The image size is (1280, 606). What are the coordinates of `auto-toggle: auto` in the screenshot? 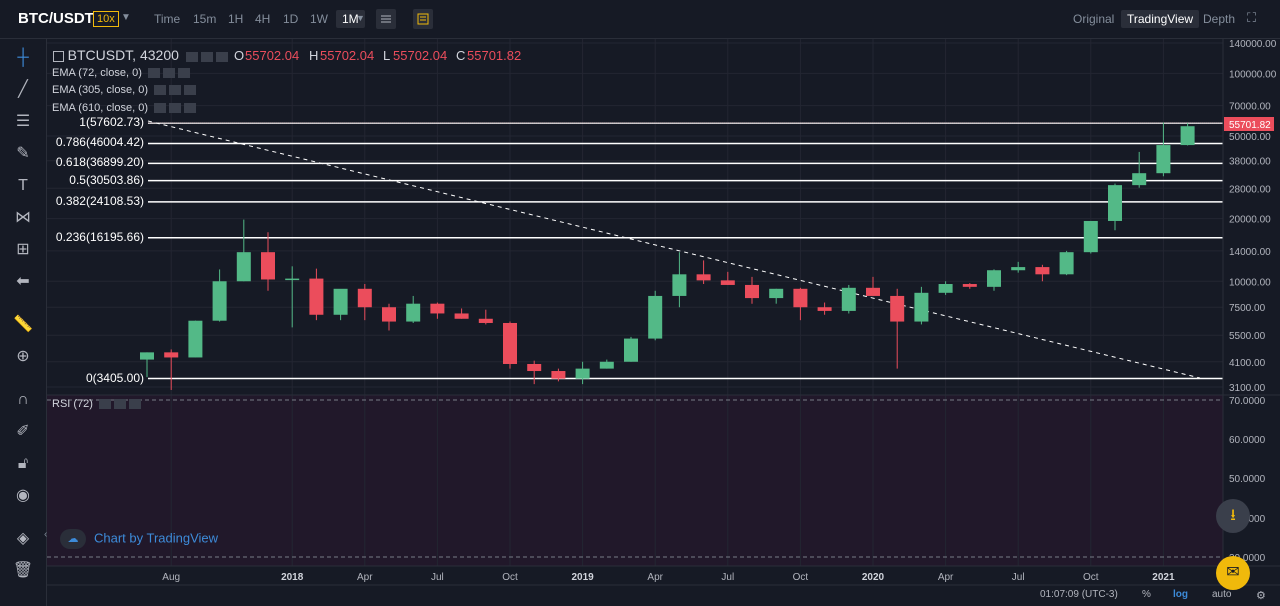 It's located at (1221, 594).